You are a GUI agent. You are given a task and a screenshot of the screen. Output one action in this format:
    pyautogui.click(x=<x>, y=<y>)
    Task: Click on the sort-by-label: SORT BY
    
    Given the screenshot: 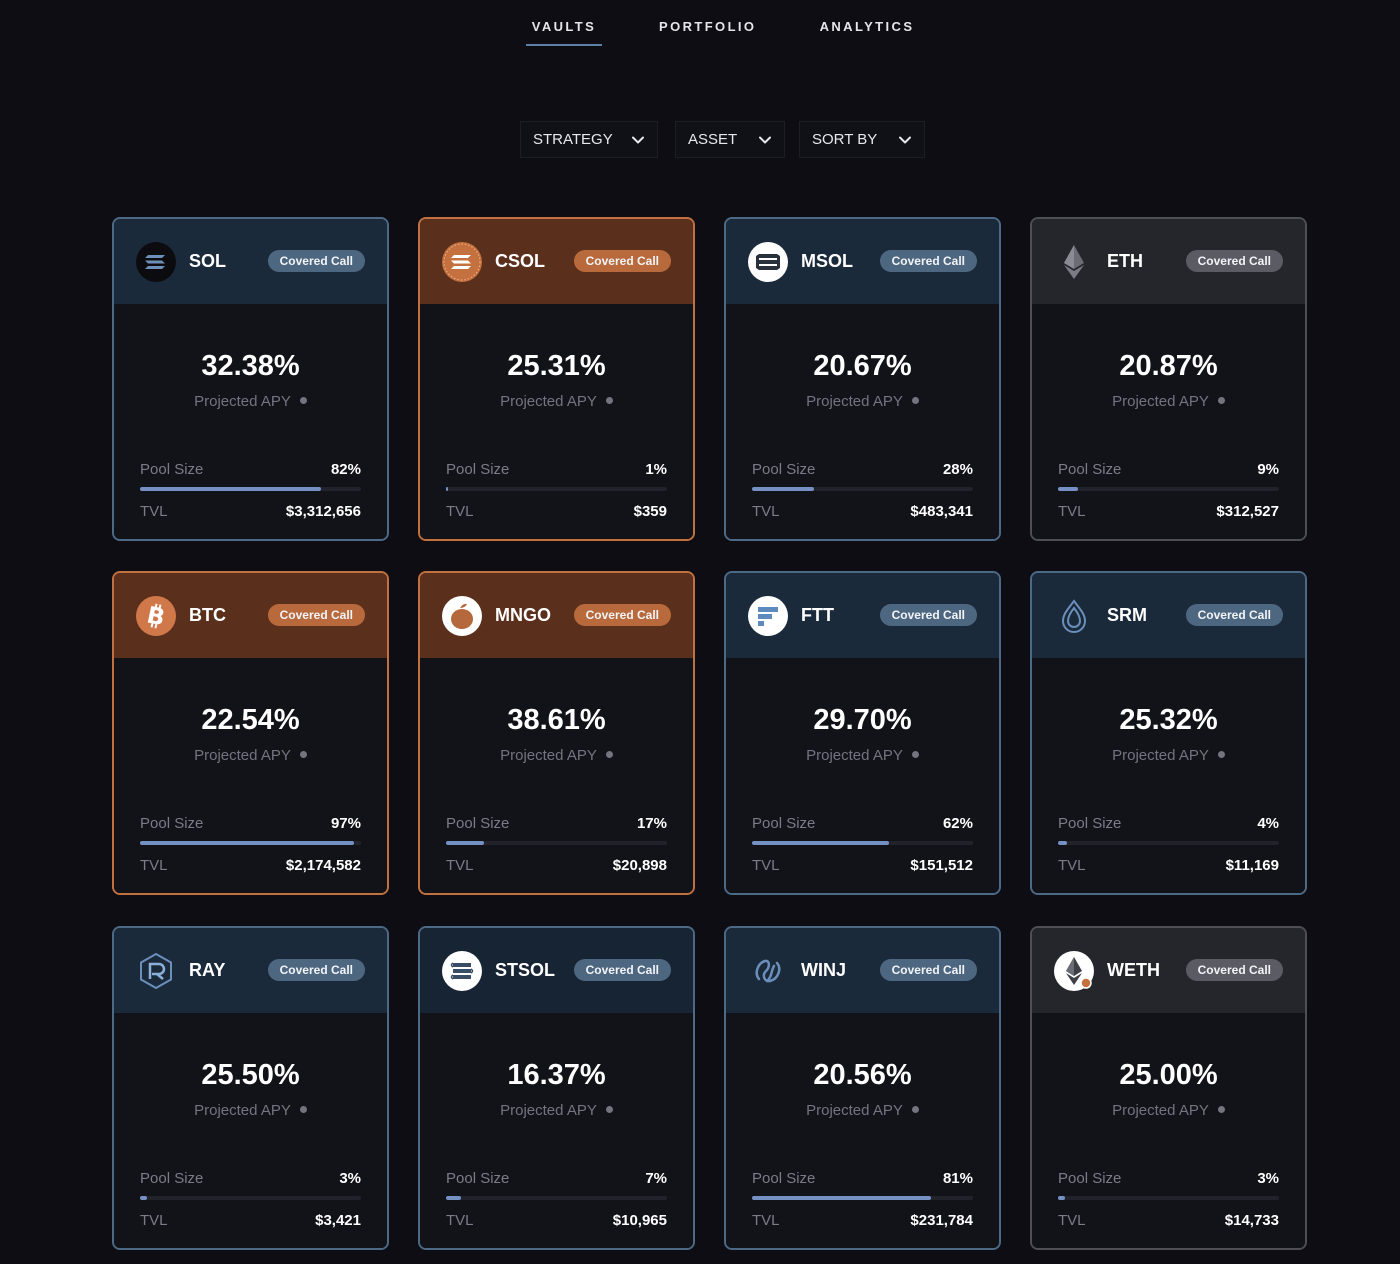 What is the action you would take?
    pyautogui.click(x=845, y=139)
    